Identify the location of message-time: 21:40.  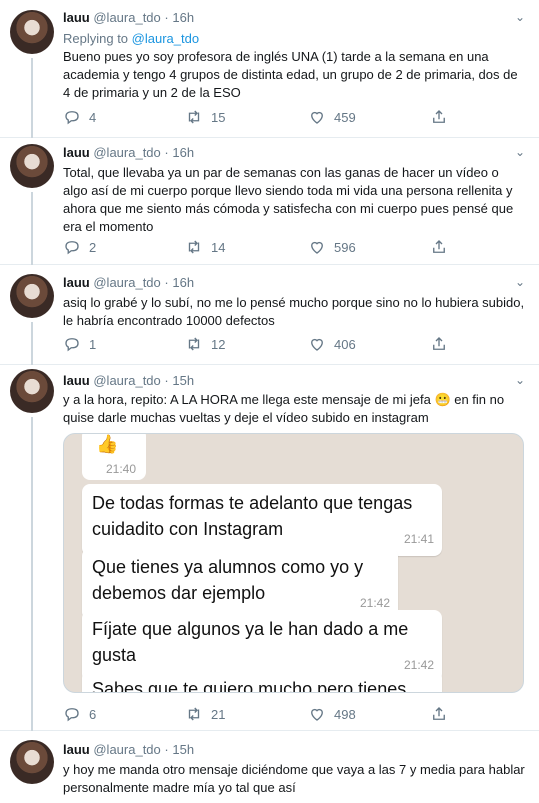
(121, 469).